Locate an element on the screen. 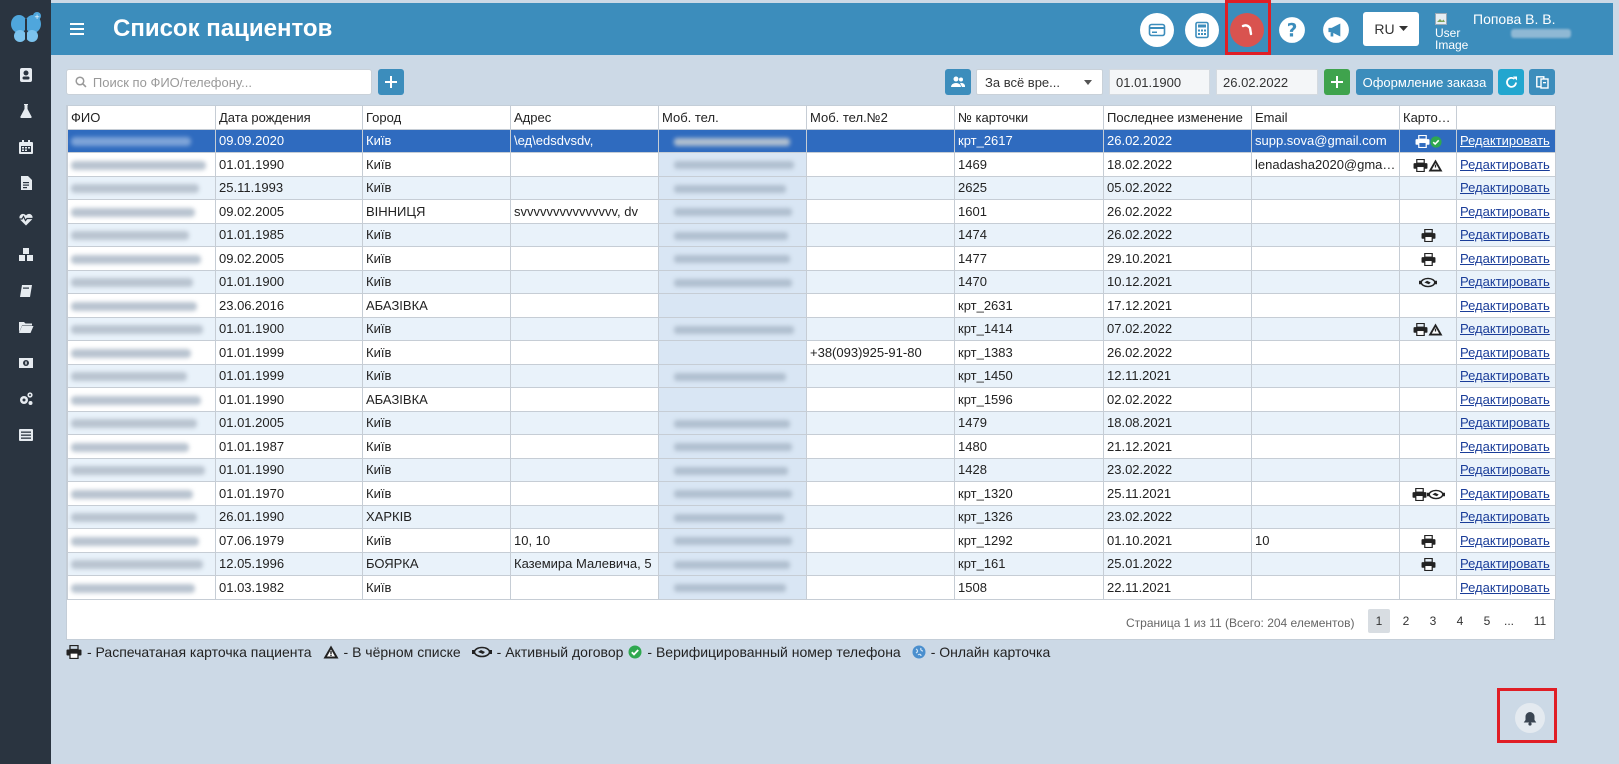 Image resolution: width=1619 pixels, height=764 pixels. col-header-mobile: Моб. тел. is located at coordinates (732, 118).